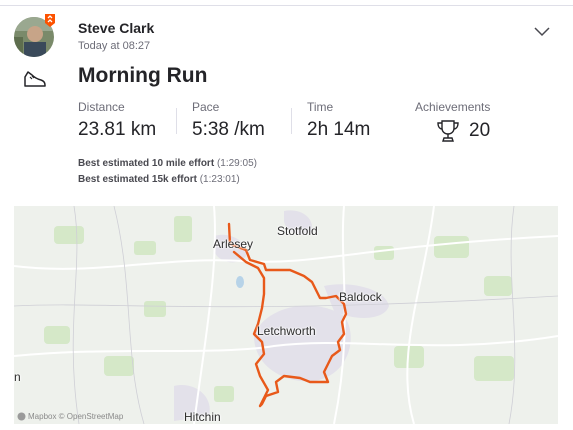  I want to click on effort-time: (1:23:01), so click(219, 179).